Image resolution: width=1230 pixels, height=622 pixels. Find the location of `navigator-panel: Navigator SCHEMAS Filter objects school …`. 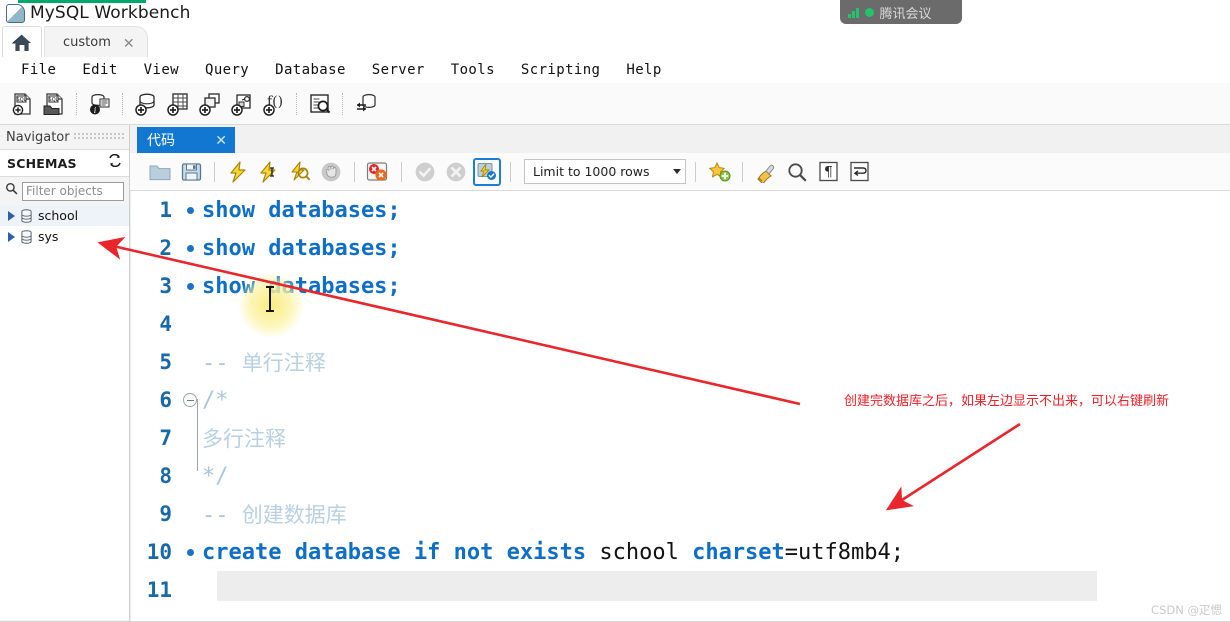

navigator-panel: Navigator SCHEMAS Filter objects school … is located at coordinates (65, 373).